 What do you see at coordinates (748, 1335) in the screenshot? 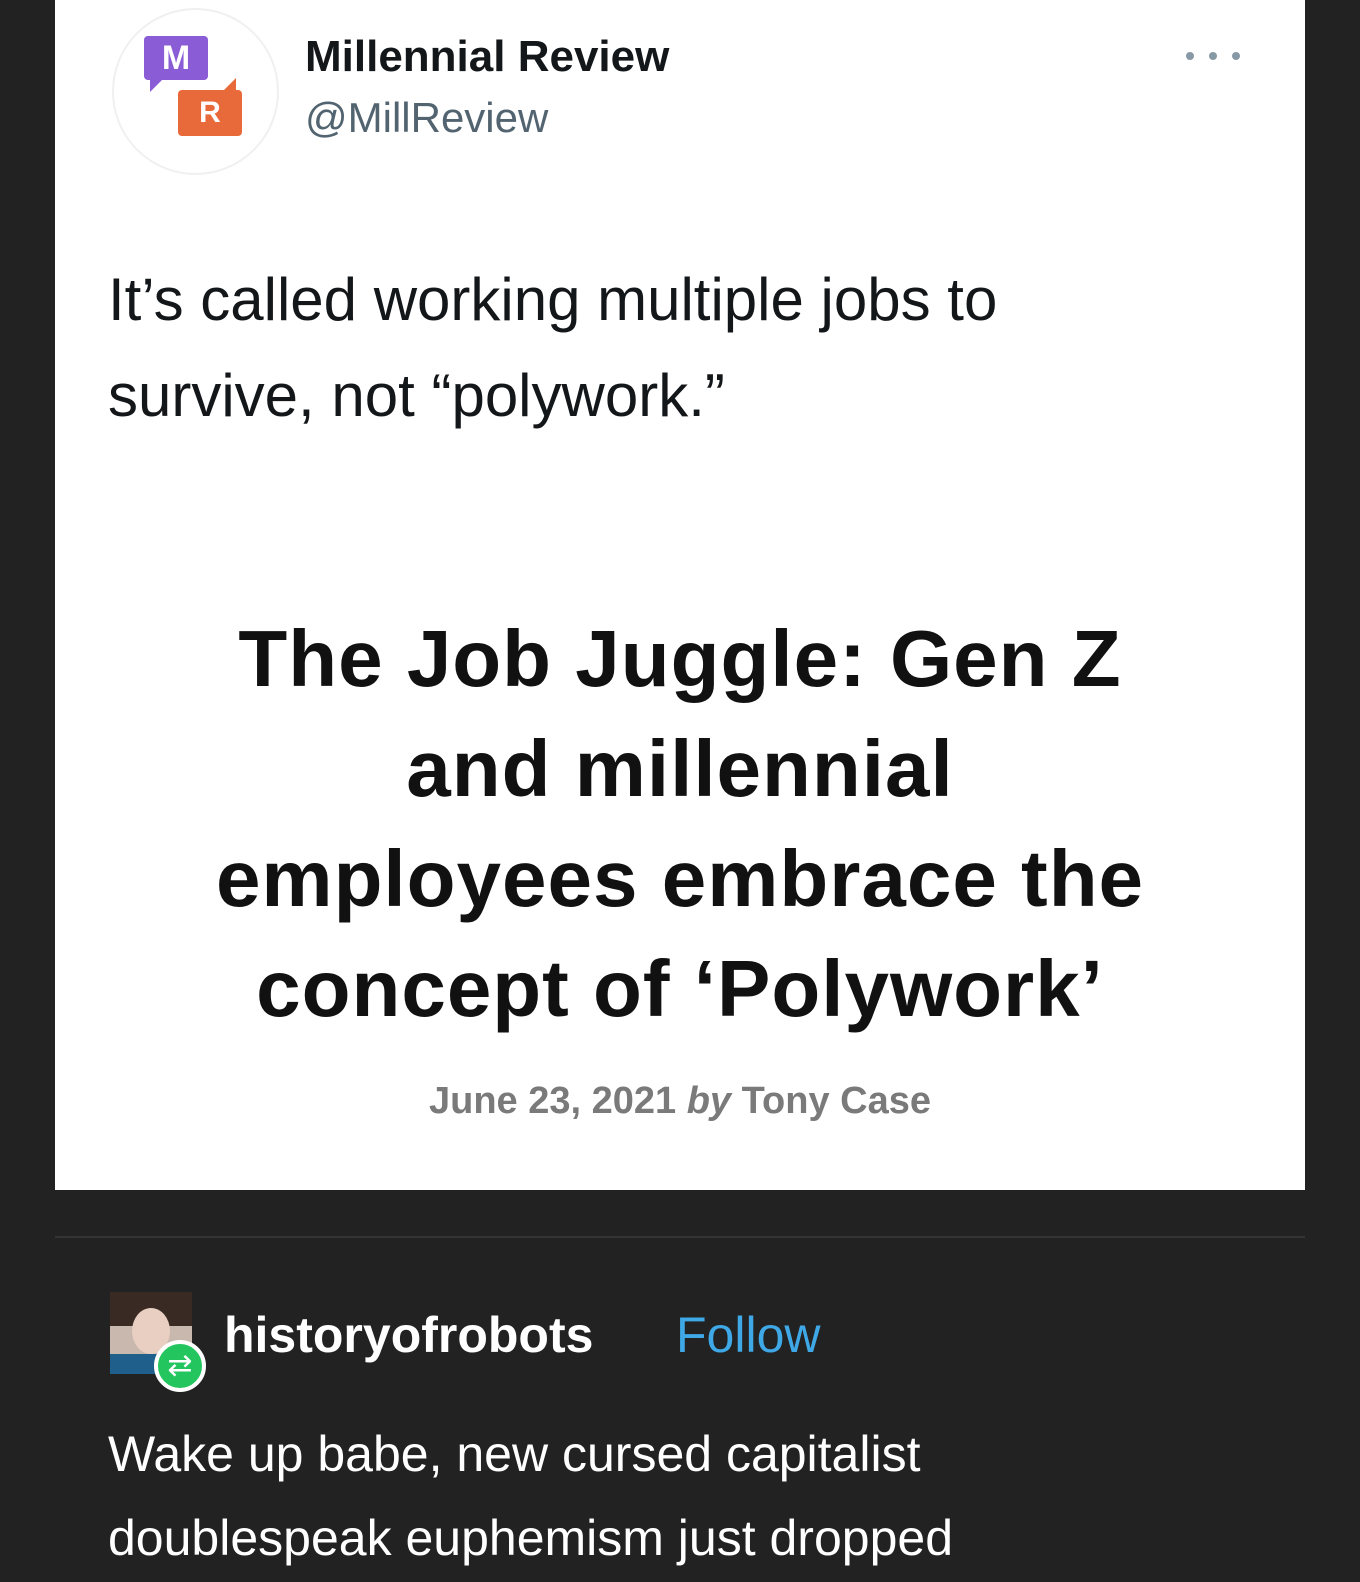
I see `follow-button: Follow` at bounding box center [748, 1335].